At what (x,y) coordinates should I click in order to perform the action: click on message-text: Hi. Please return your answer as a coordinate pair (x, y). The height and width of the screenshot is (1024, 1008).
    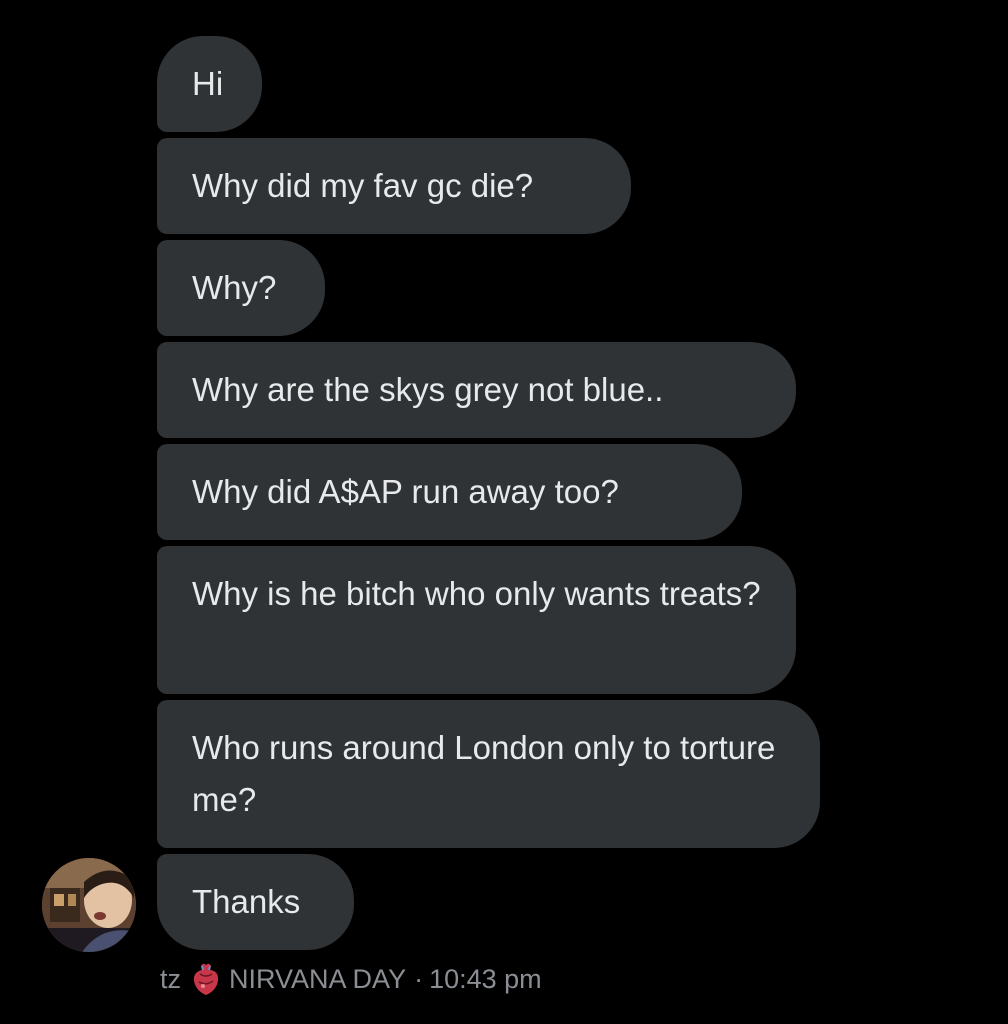
    Looking at the image, I should click on (208, 83).